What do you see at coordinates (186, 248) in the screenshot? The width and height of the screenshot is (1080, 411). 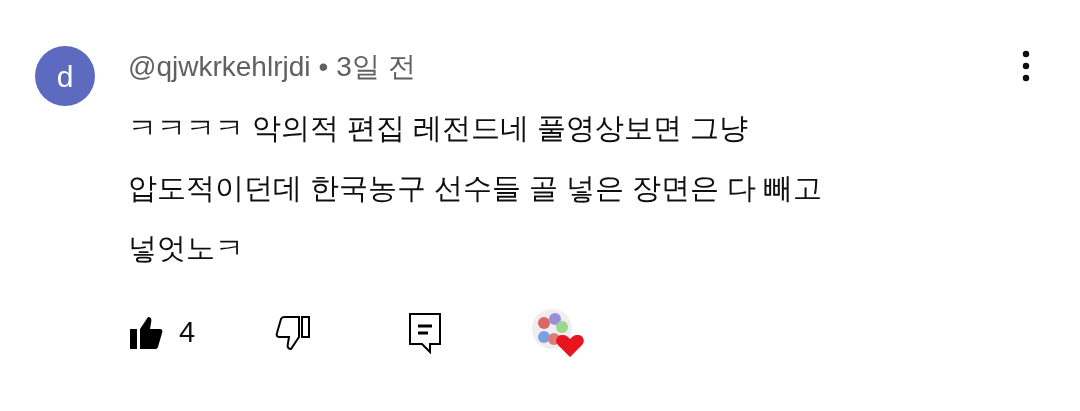 I see `comment-text-line: 넣엇노ㅋ` at bounding box center [186, 248].